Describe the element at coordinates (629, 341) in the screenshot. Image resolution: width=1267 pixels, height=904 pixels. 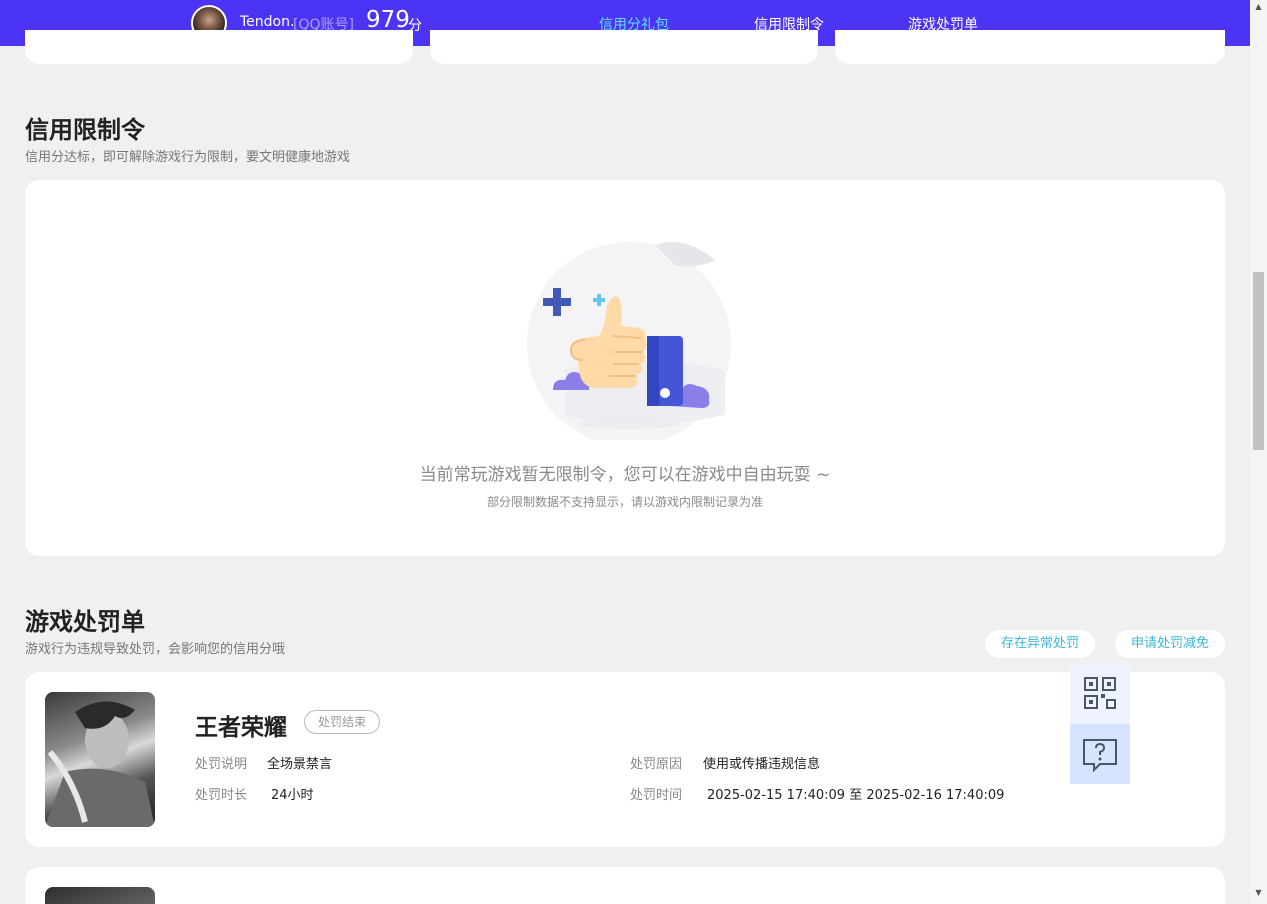
I see `thumbs-up-illustration` at that location.